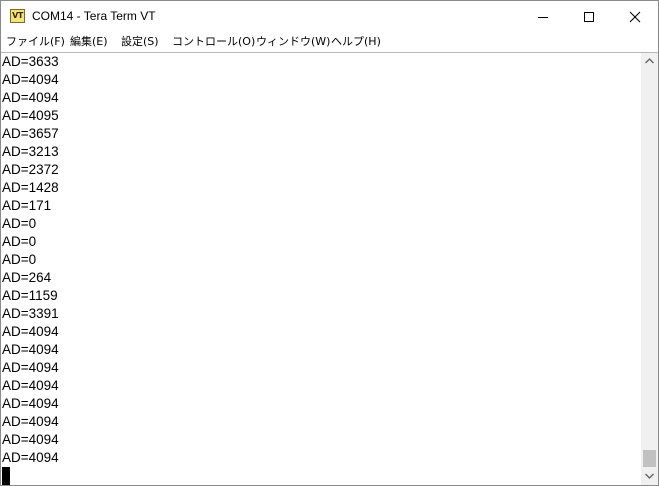 The image size is (659, 486). I want to click on terminal-line: AD=264, so click(27, 277).